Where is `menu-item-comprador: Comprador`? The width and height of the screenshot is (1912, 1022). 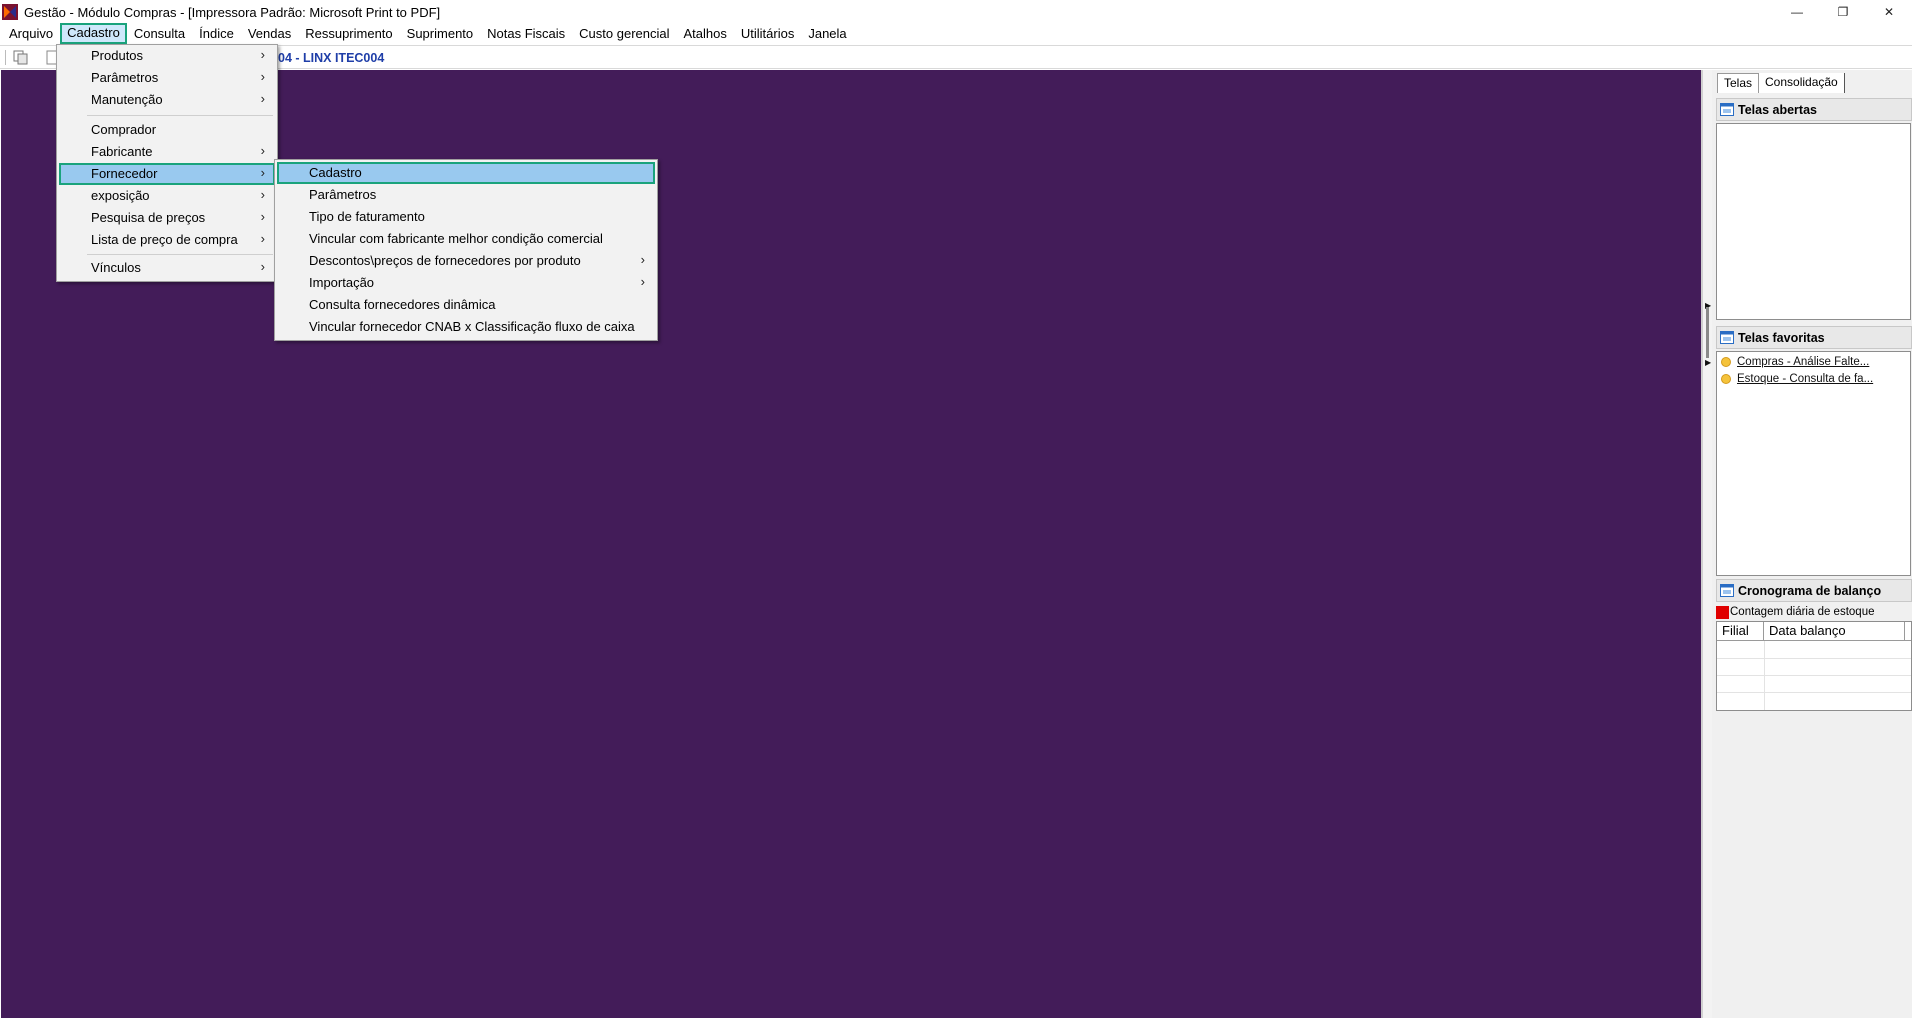
menu-item-comprador: Comprador is located at coordinates (167, 130).